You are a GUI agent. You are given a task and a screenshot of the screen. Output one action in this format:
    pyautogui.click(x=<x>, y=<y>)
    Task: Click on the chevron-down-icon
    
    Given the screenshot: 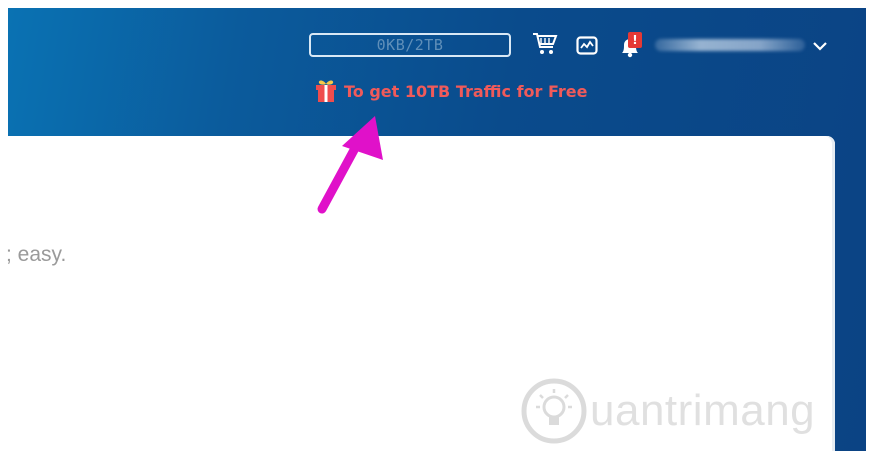 What is the action you would take?
    pyautogui.click(x=820, y=46)
    